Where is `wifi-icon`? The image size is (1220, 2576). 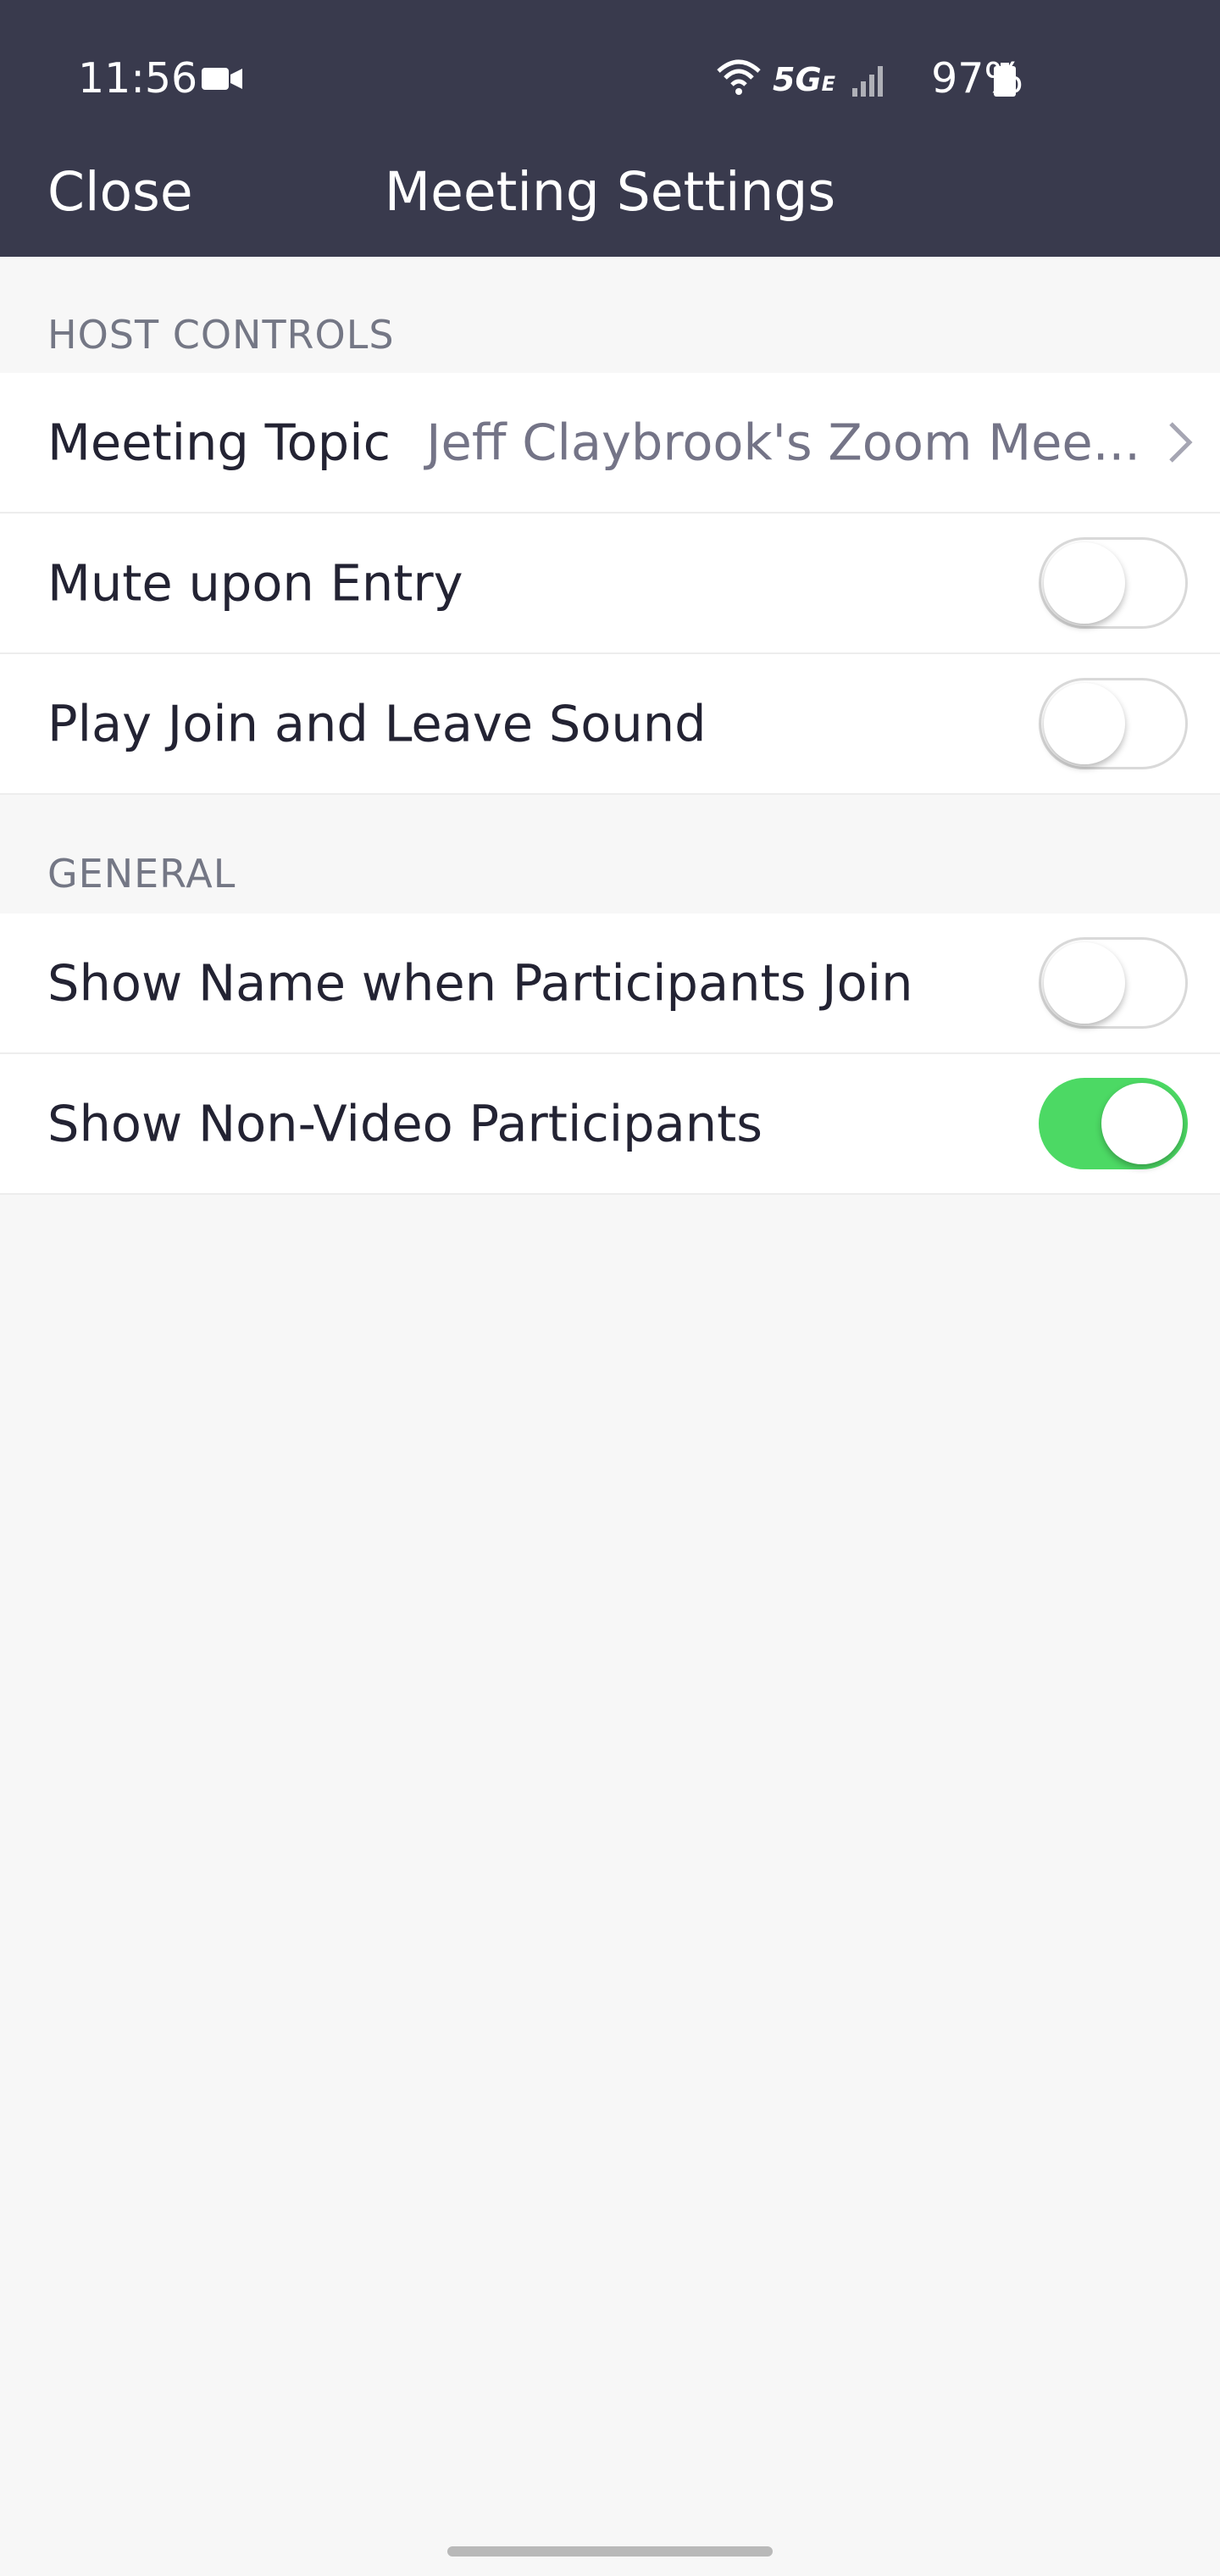
wifi-icon is located at coordinates (739, 77).